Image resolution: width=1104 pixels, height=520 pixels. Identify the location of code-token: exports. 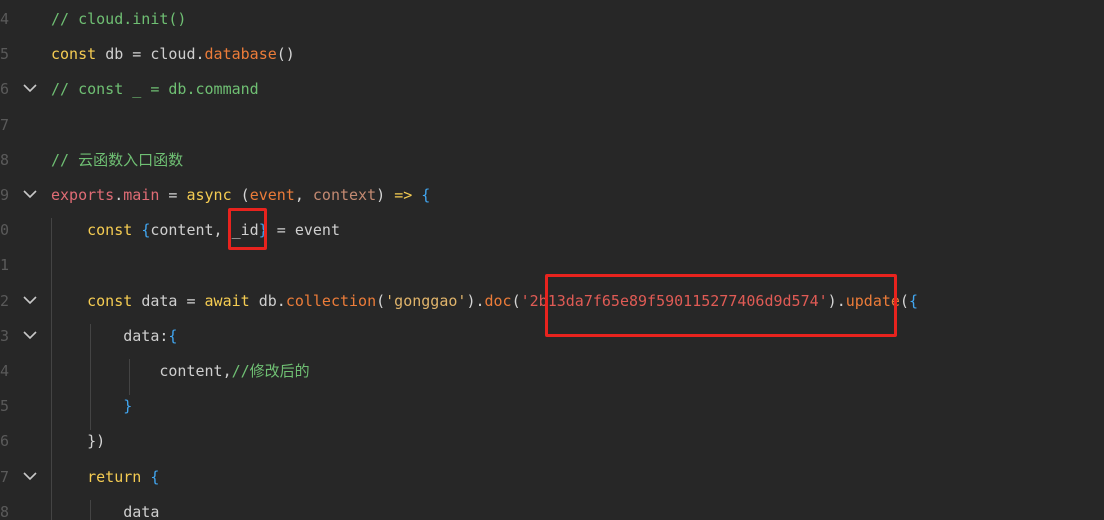
(83, 195).